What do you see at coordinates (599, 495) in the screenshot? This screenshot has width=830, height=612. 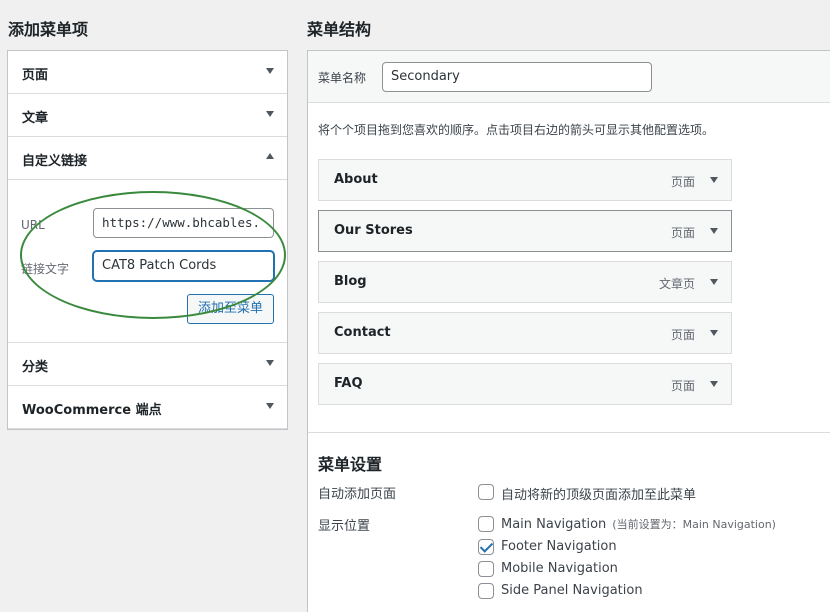 I see `auto-add-option-label: 自动将新的顶级页面添加至此菜单` at bounding box center [599, 495].